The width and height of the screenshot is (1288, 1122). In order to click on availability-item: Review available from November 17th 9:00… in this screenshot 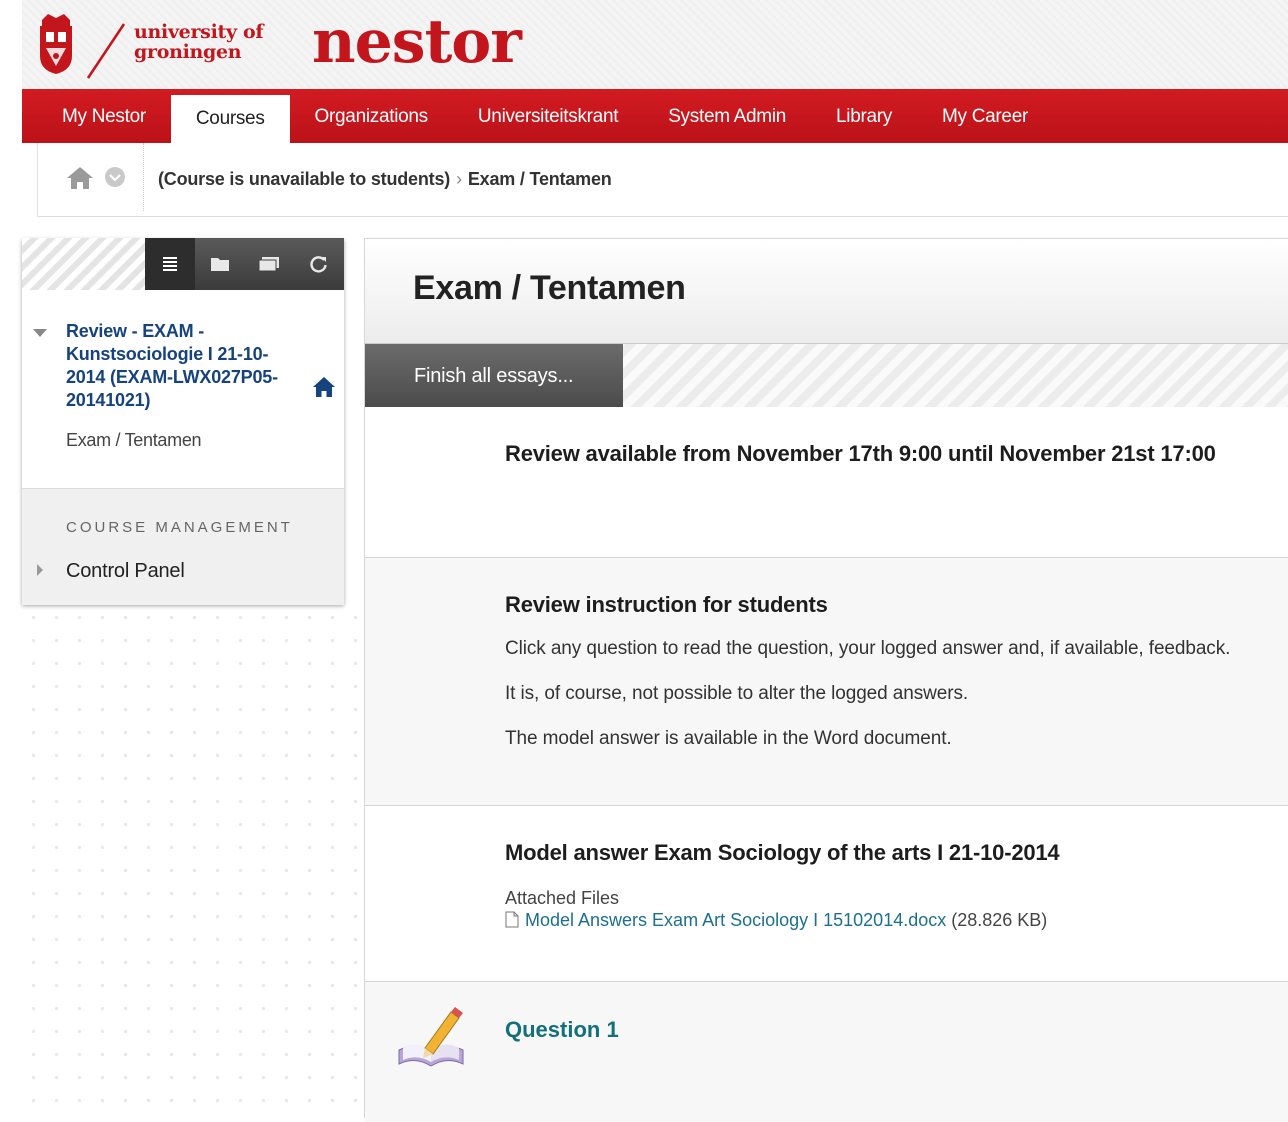, I will do `click(826, 482)`.